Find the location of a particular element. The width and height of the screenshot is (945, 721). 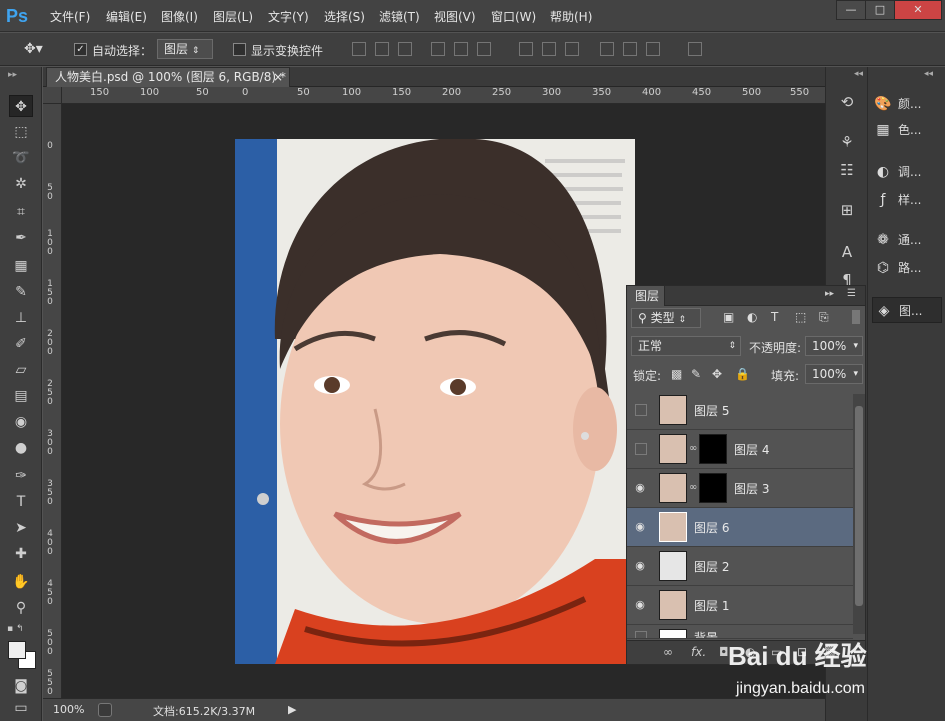

expand-panel-icon: ▸▸ is located at coordinates (829, 294).